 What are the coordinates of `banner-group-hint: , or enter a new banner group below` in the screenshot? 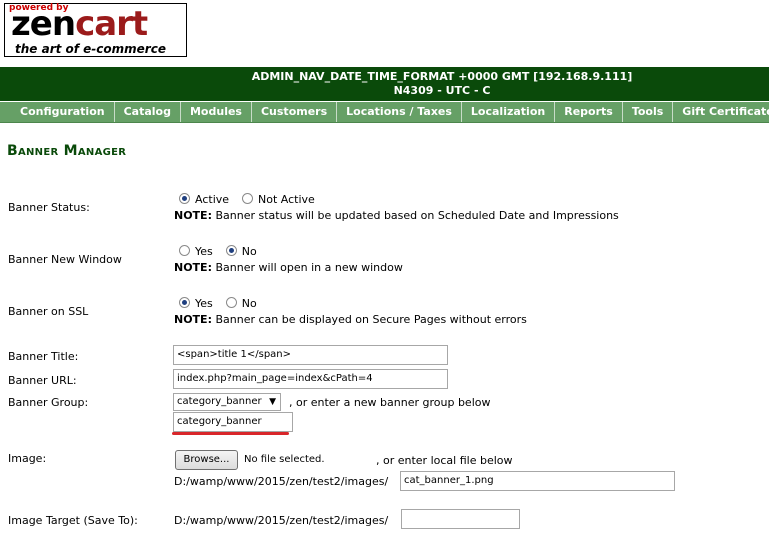 It's located at (390, 402).